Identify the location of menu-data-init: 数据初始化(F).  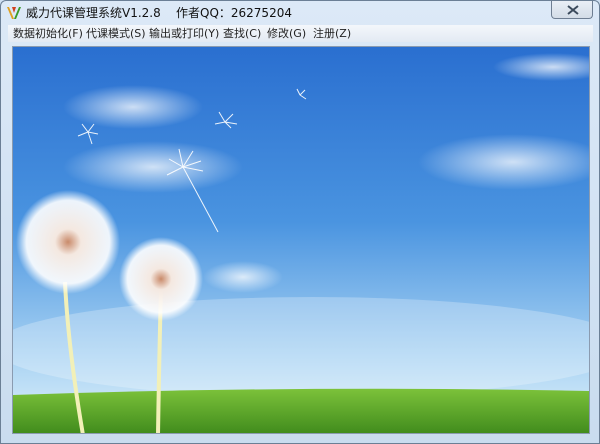
(48, 33).